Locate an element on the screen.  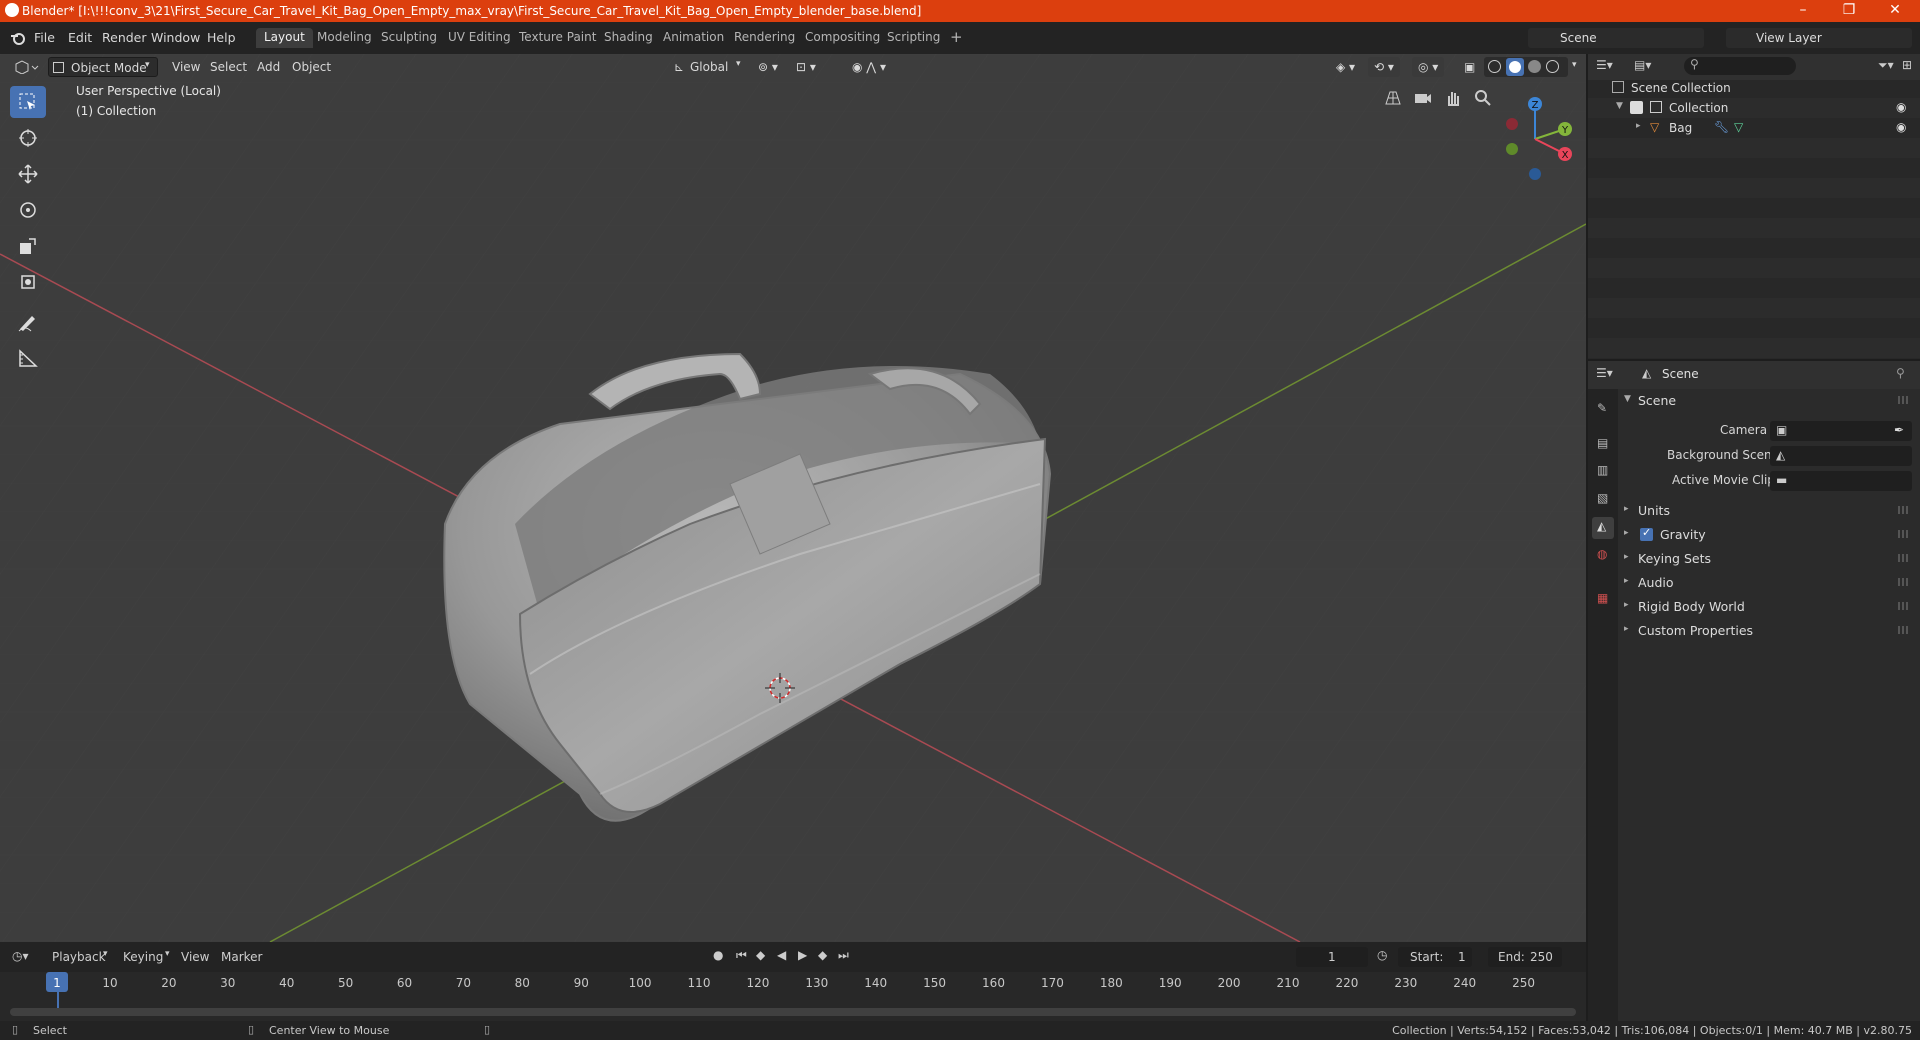
next-keyframe-icon: ◆ is located at coordinates (822, 955).